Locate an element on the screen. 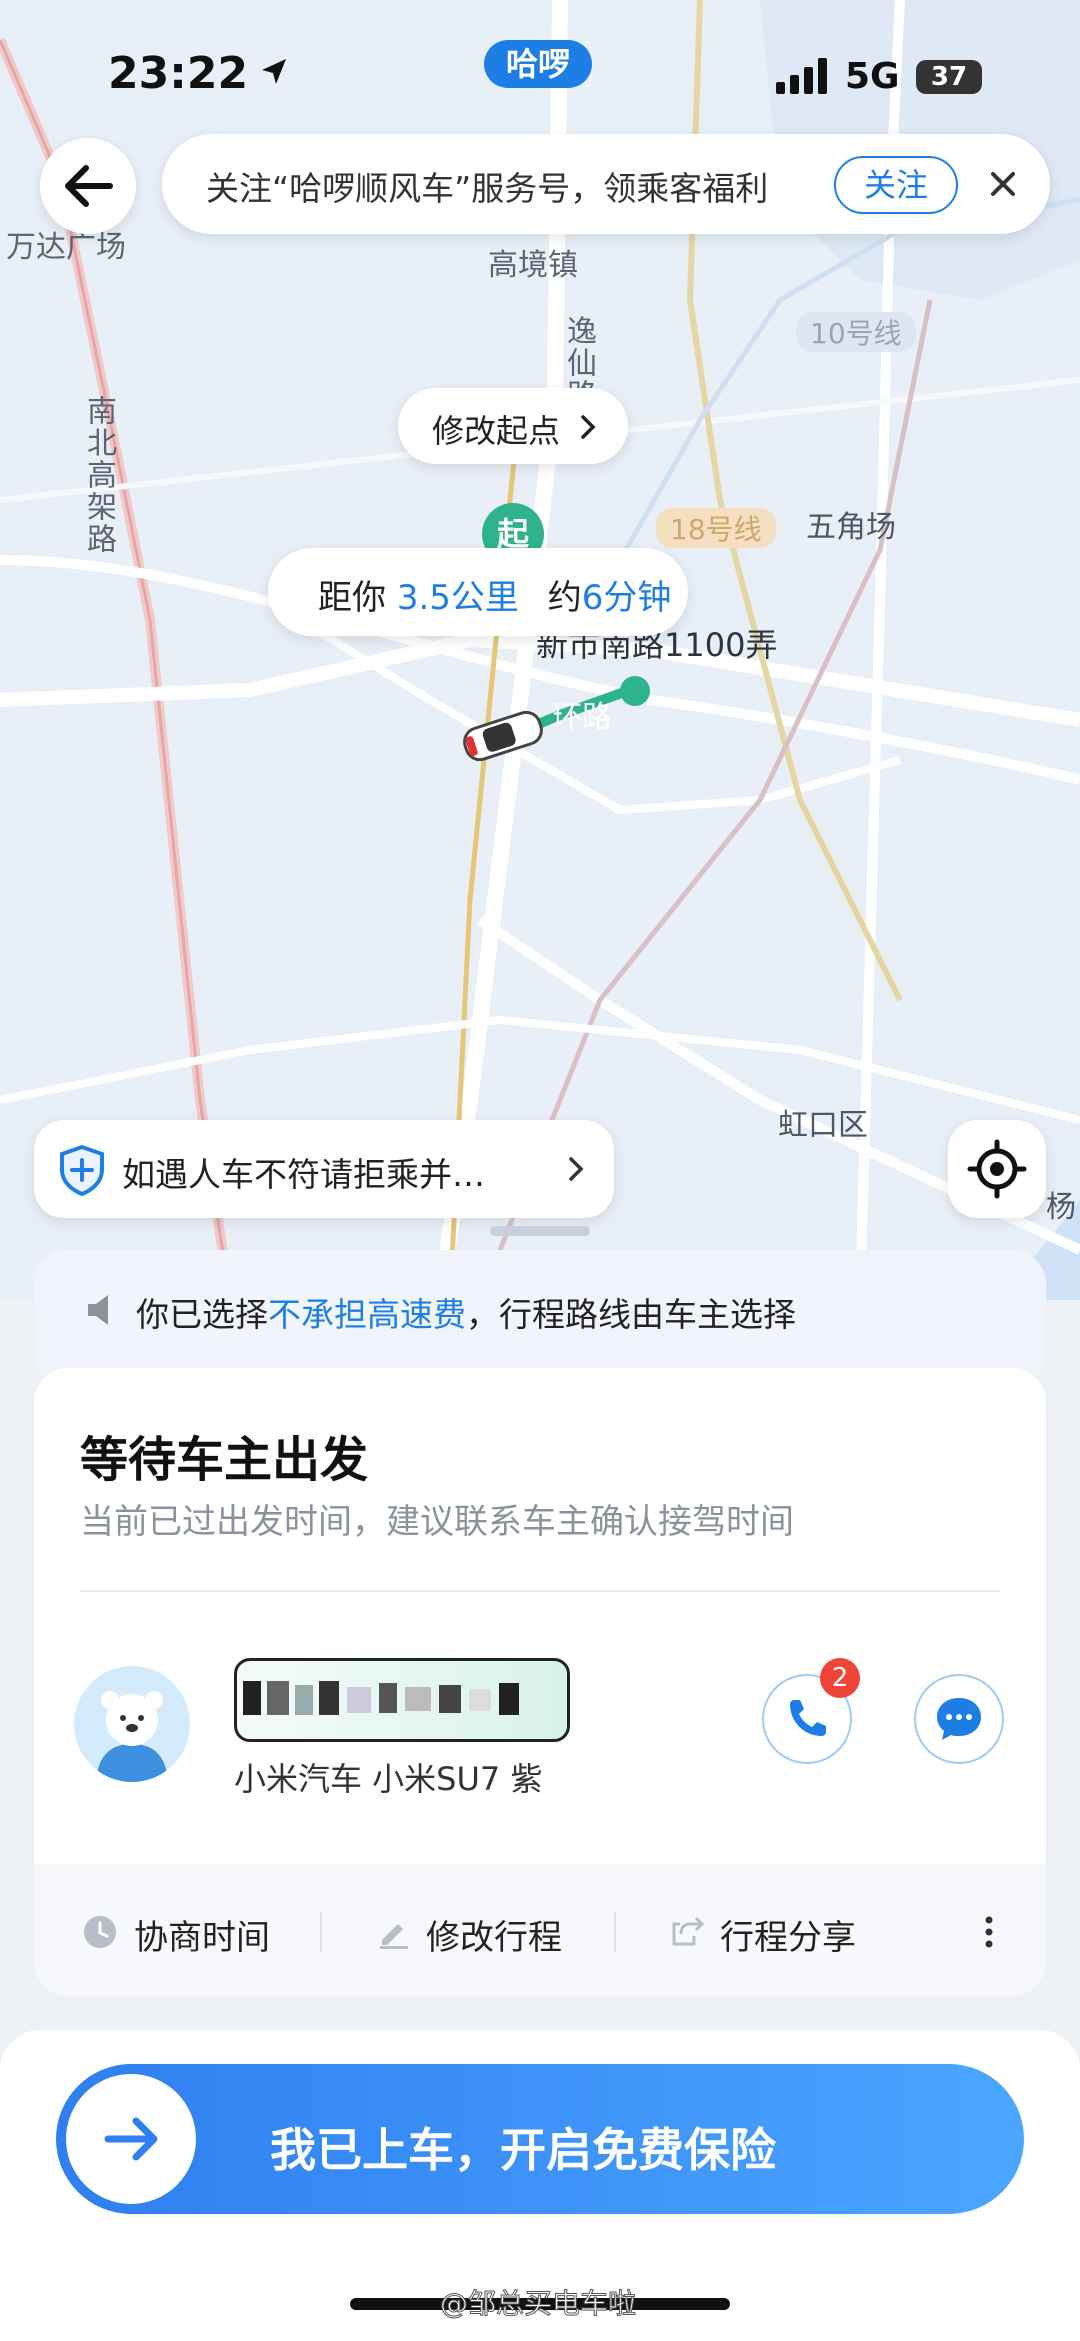 The image size is (1080, 2341). shield-plus-icon is located at coordinates (82, 1170).